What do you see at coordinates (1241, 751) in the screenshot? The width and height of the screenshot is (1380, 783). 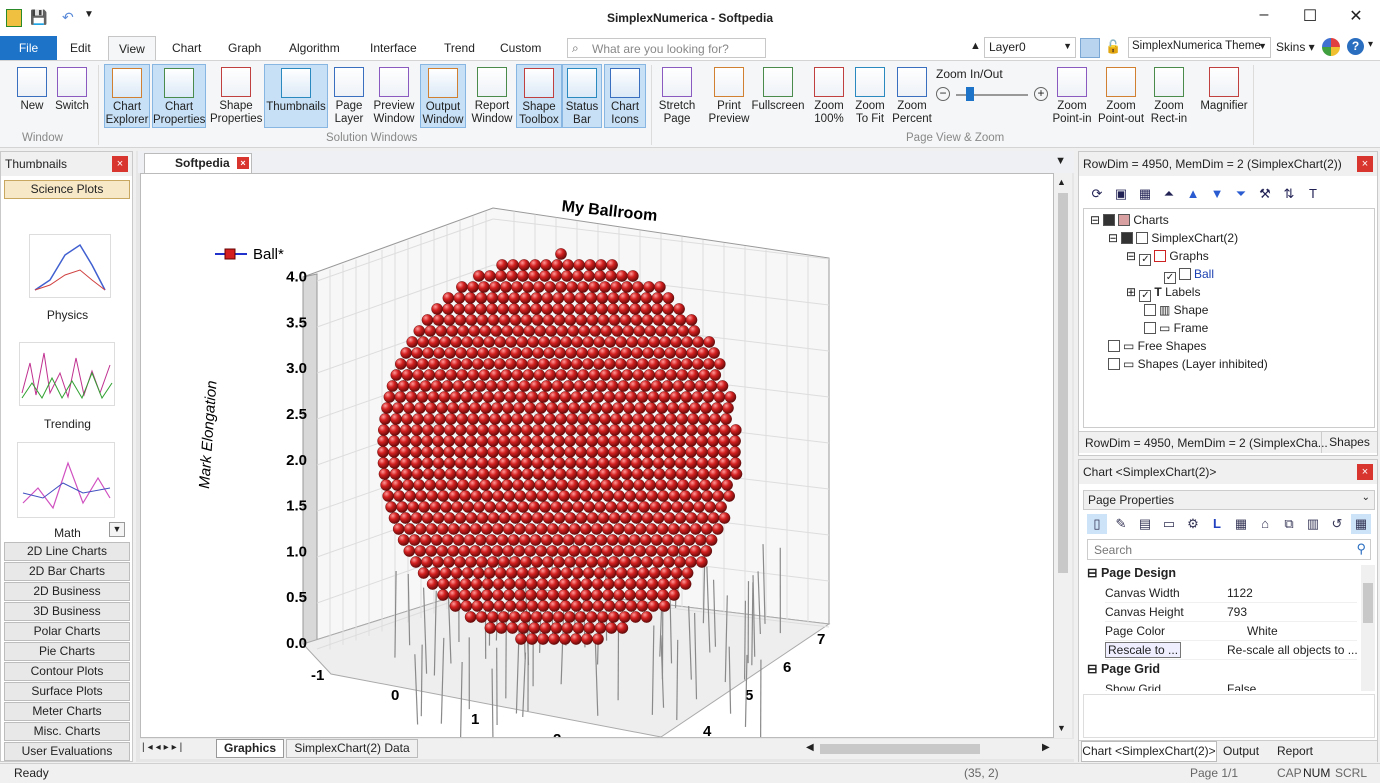 I see `tab-output: Output` at bounding box center [1241, 751].